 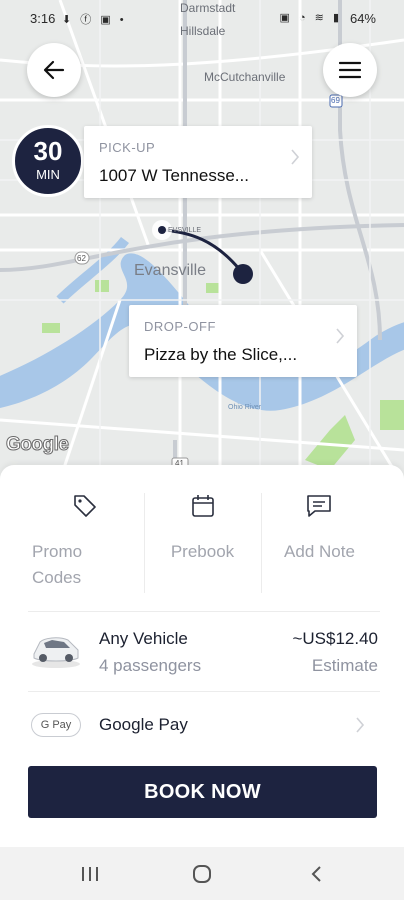 I want to click on system-icons: ▣ ◔ ≋ ▮, so click(x=310, y=18).